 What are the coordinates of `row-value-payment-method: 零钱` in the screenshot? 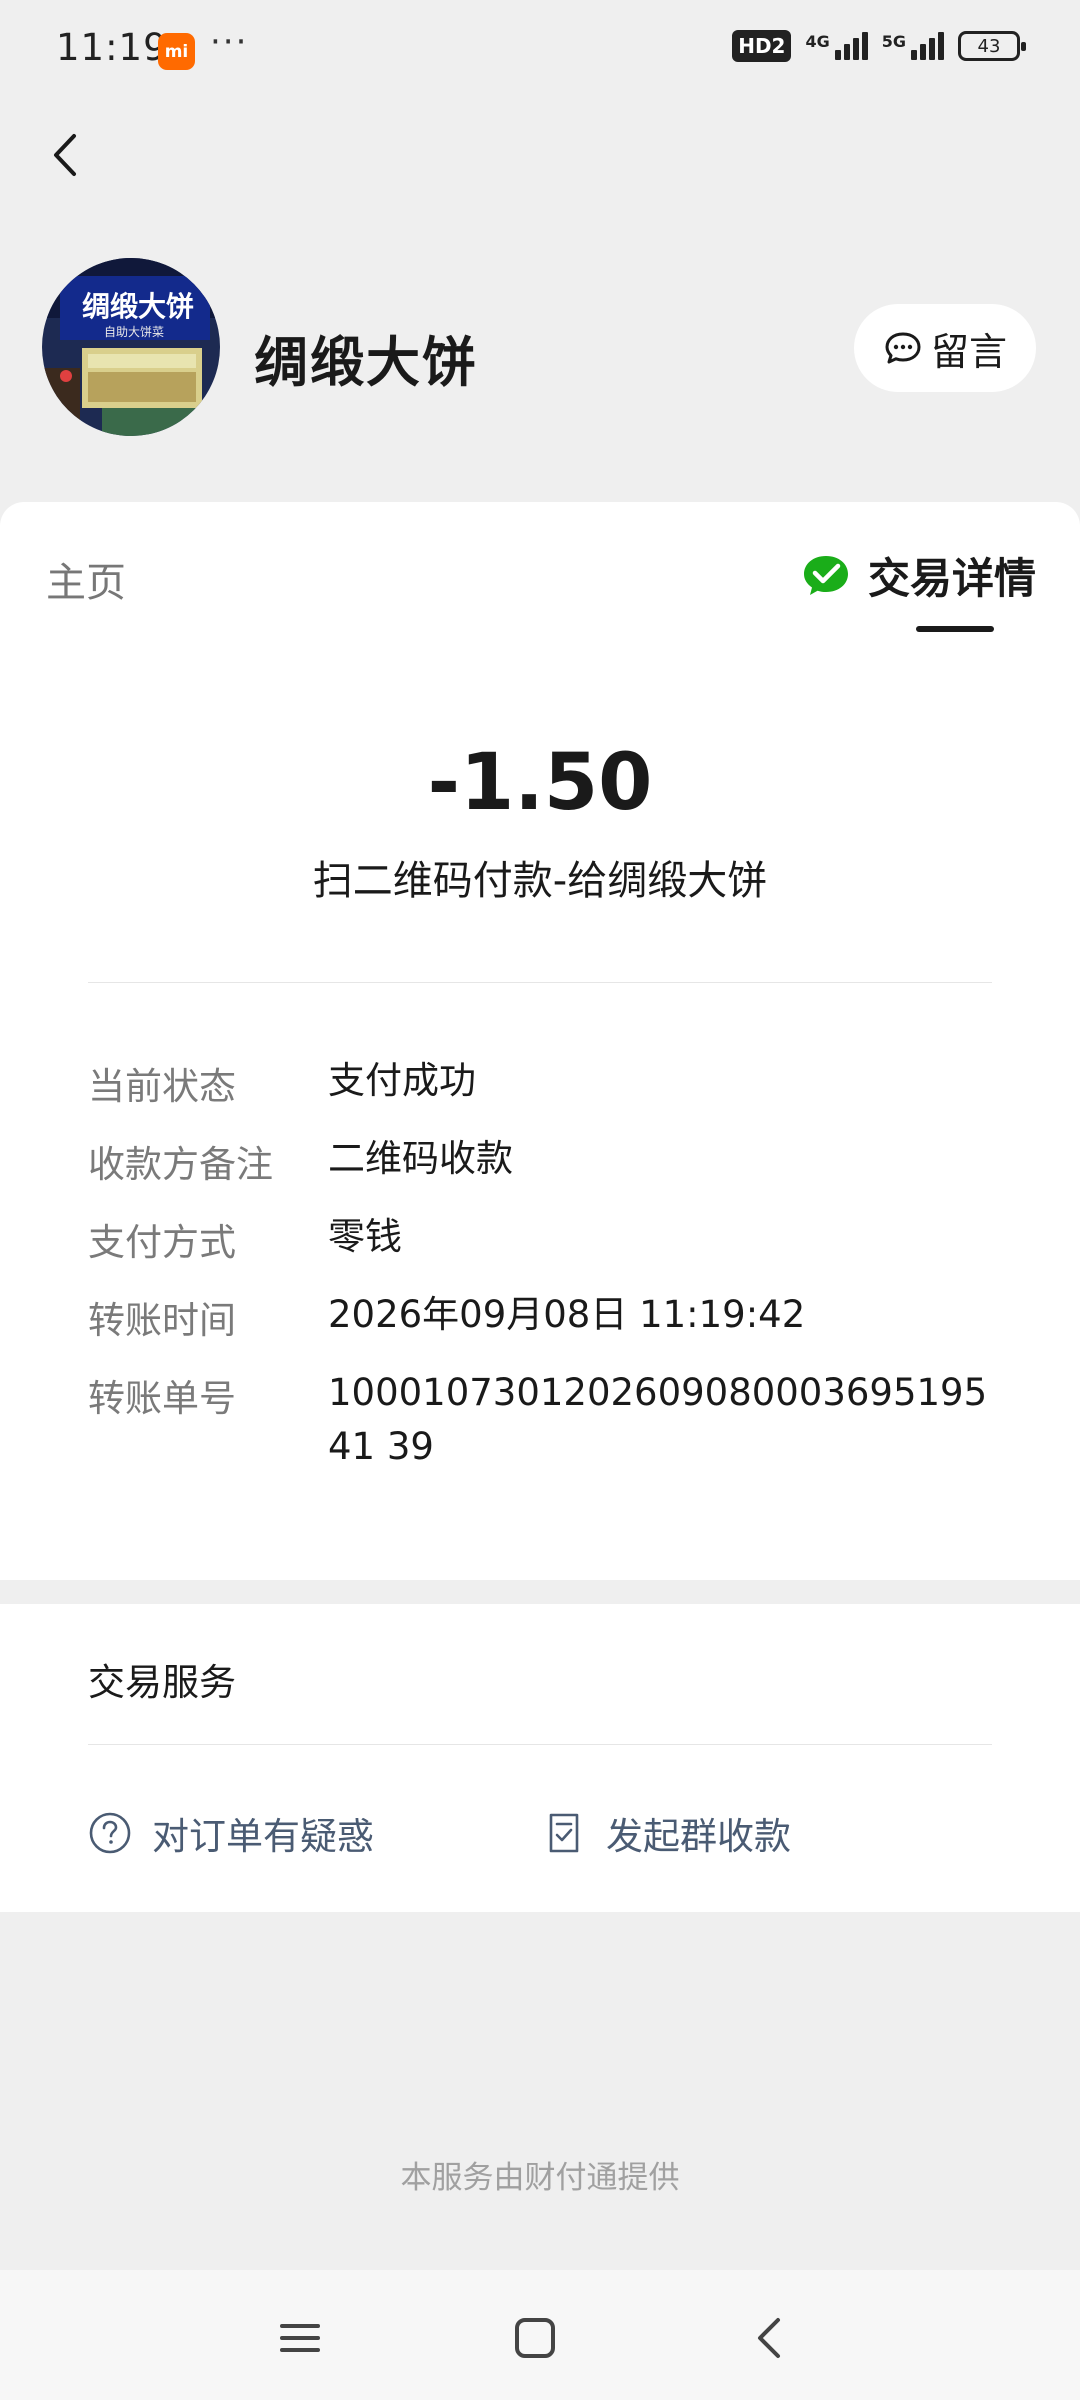 It's located at (365, 1236).